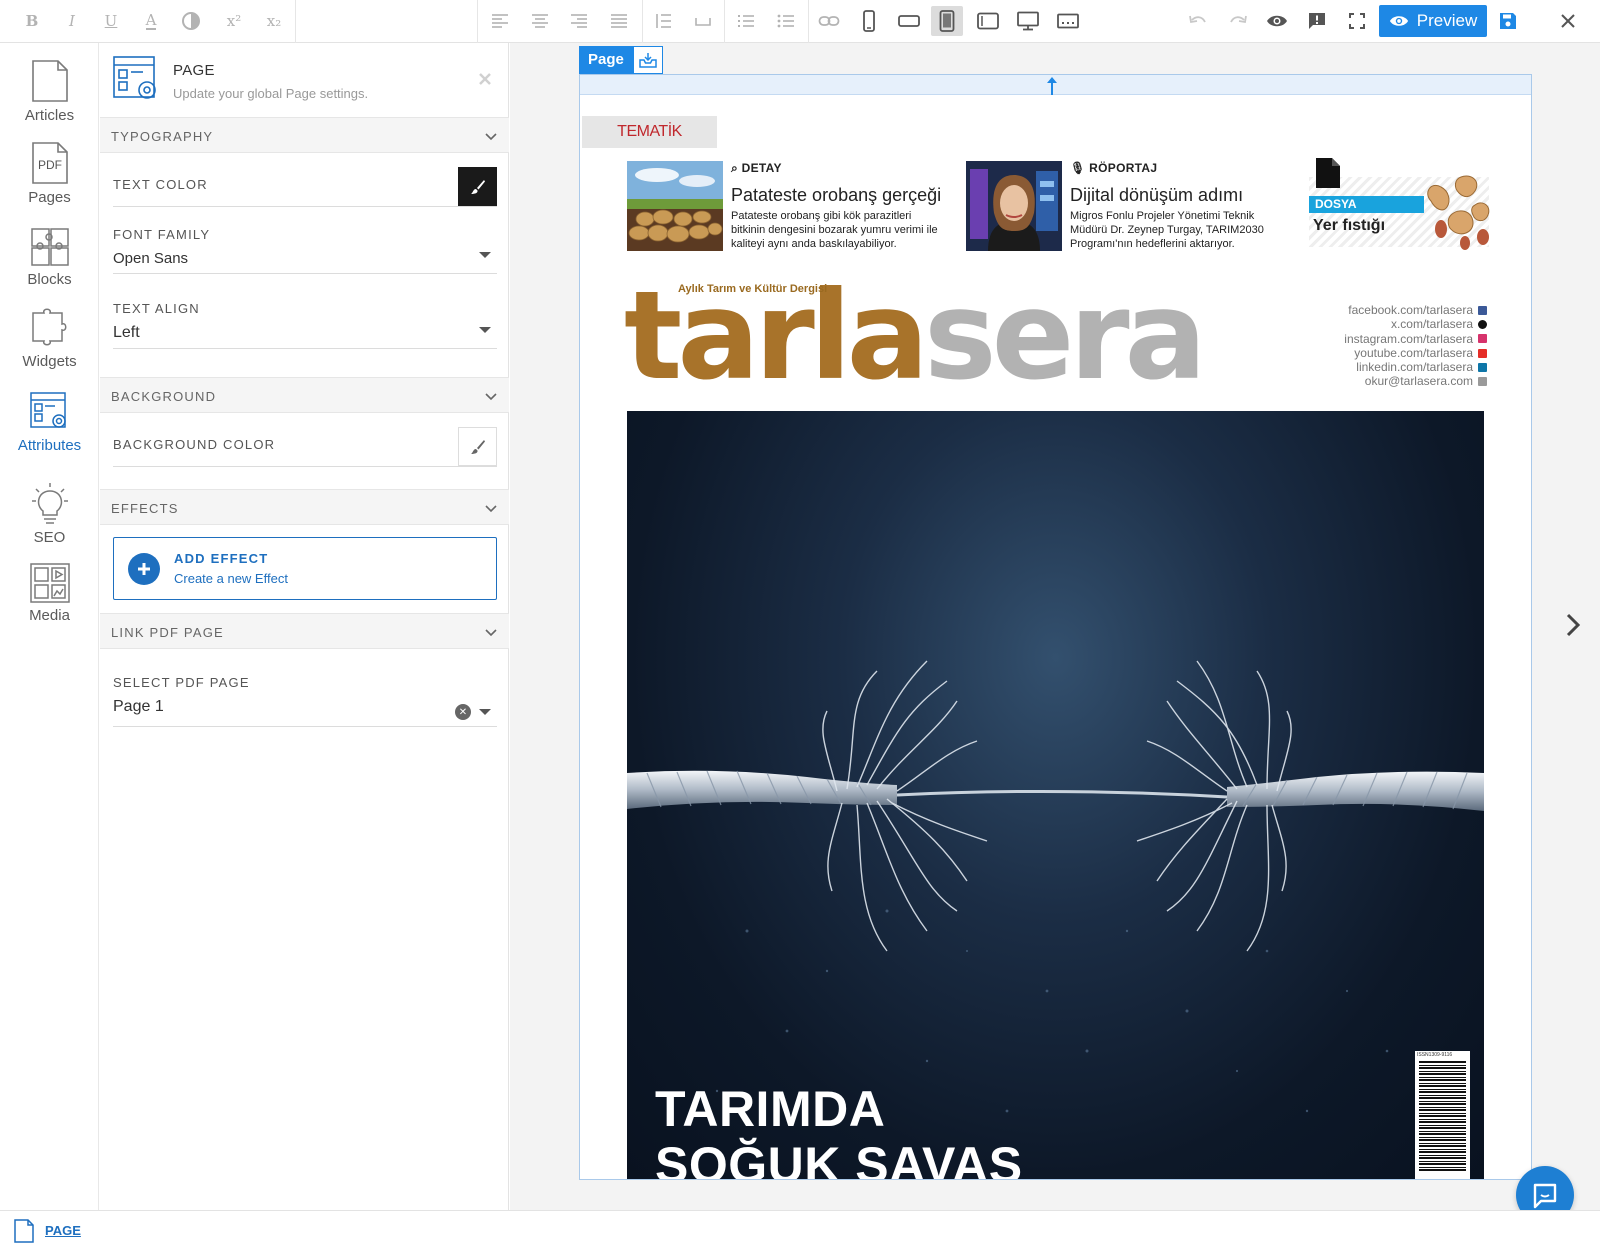  I want to click on breadcrumb-page-link: PAGE, so click(63, 1230).